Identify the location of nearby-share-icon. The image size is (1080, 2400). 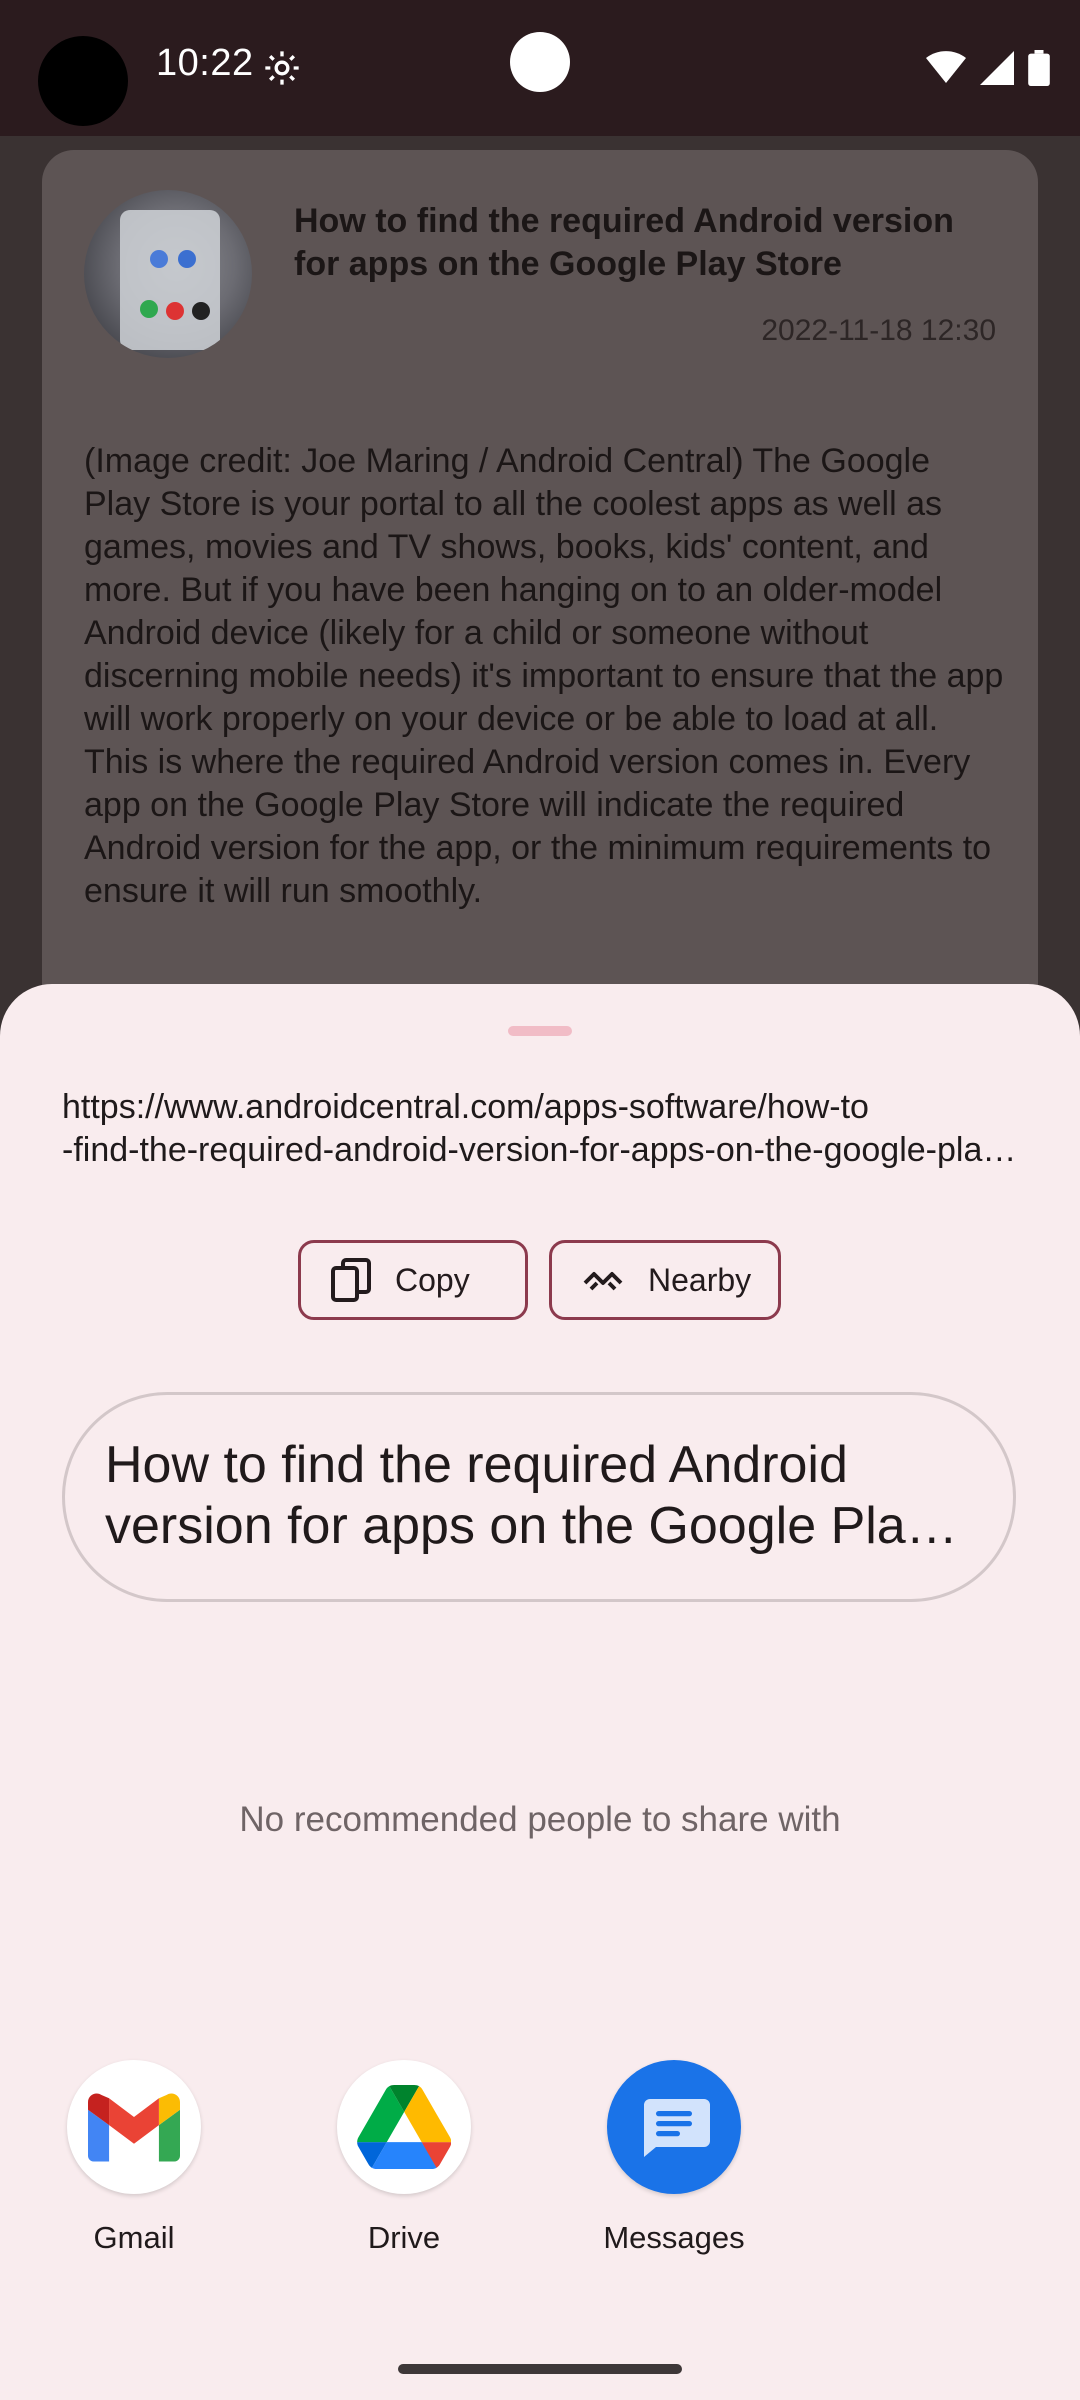
(603, 1281).